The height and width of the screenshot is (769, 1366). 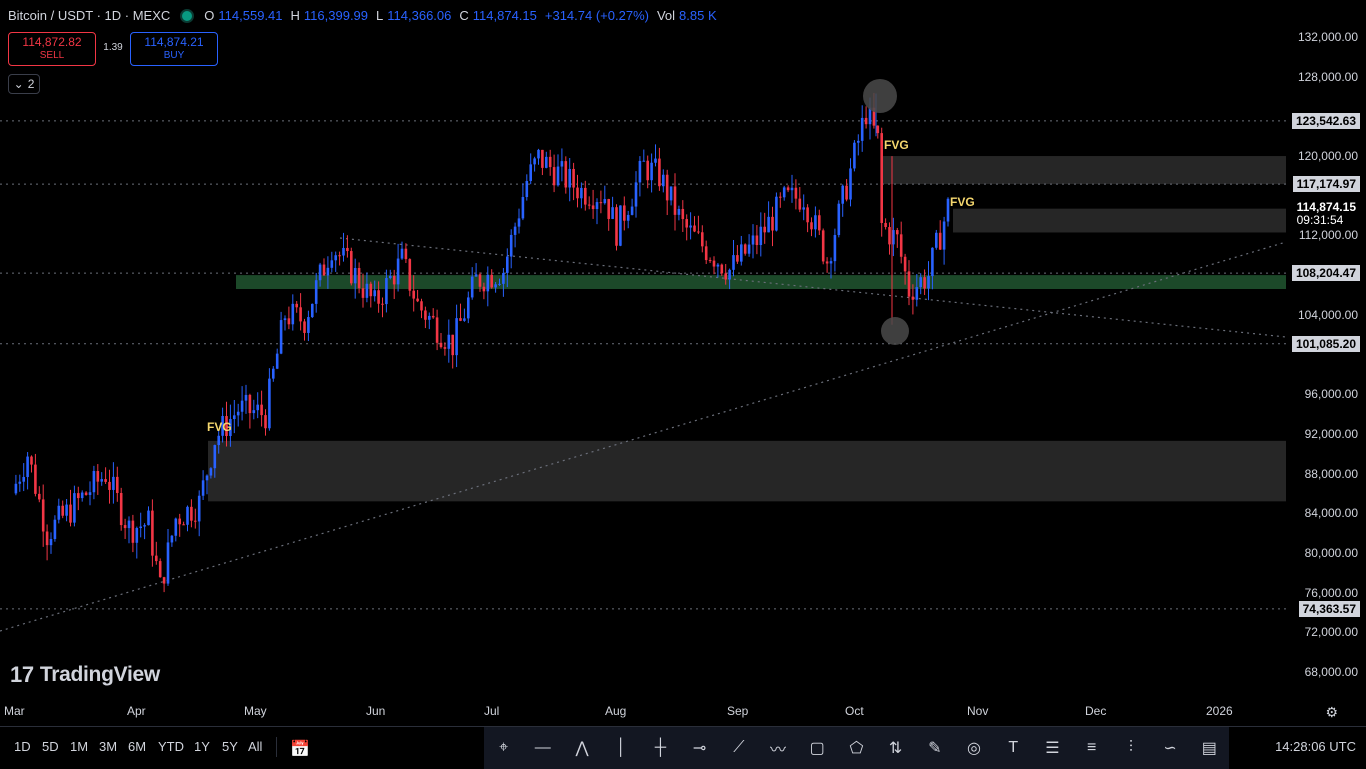 I want to click on settings-gear-icon: ⚙, so click(x=1331, y=712).